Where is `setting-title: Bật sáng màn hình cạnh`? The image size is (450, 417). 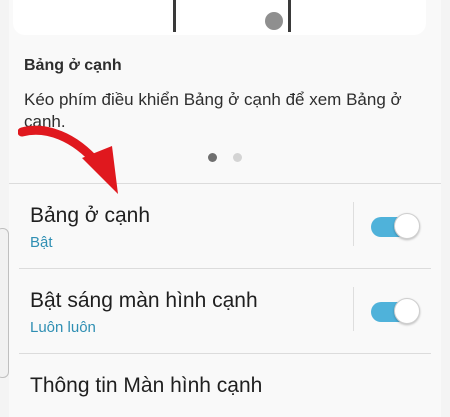 setting-title: Bật sáng màn hình cạnh is located at coordinates (144, 300).